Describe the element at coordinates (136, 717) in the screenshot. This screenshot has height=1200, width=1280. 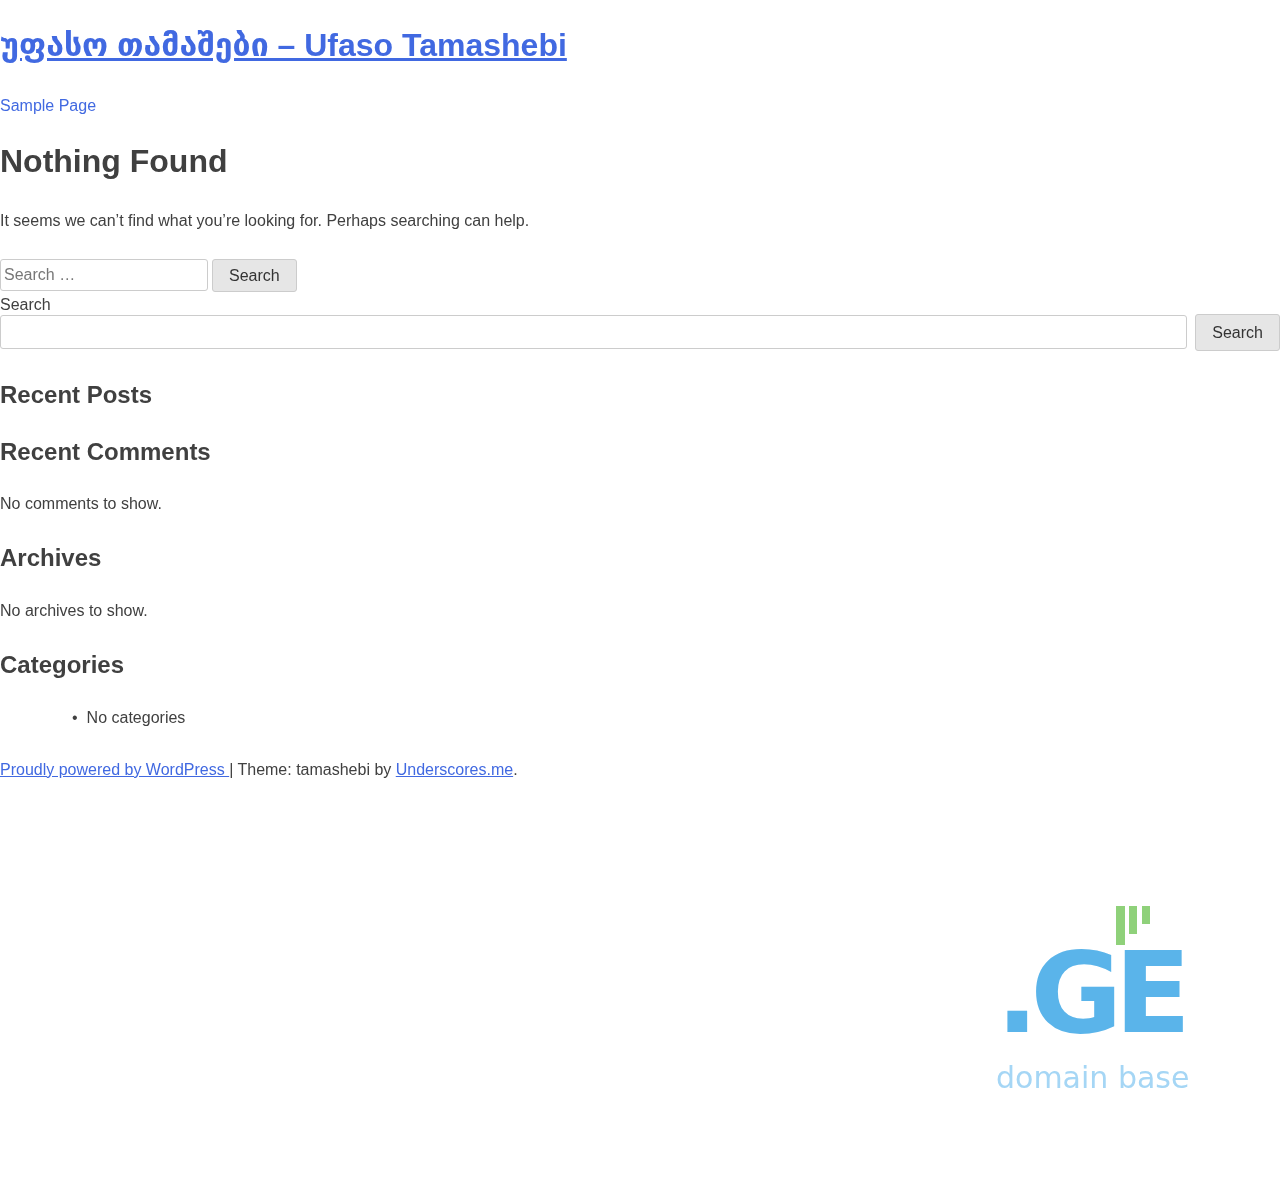
I see `category-item: No categories` at that location.